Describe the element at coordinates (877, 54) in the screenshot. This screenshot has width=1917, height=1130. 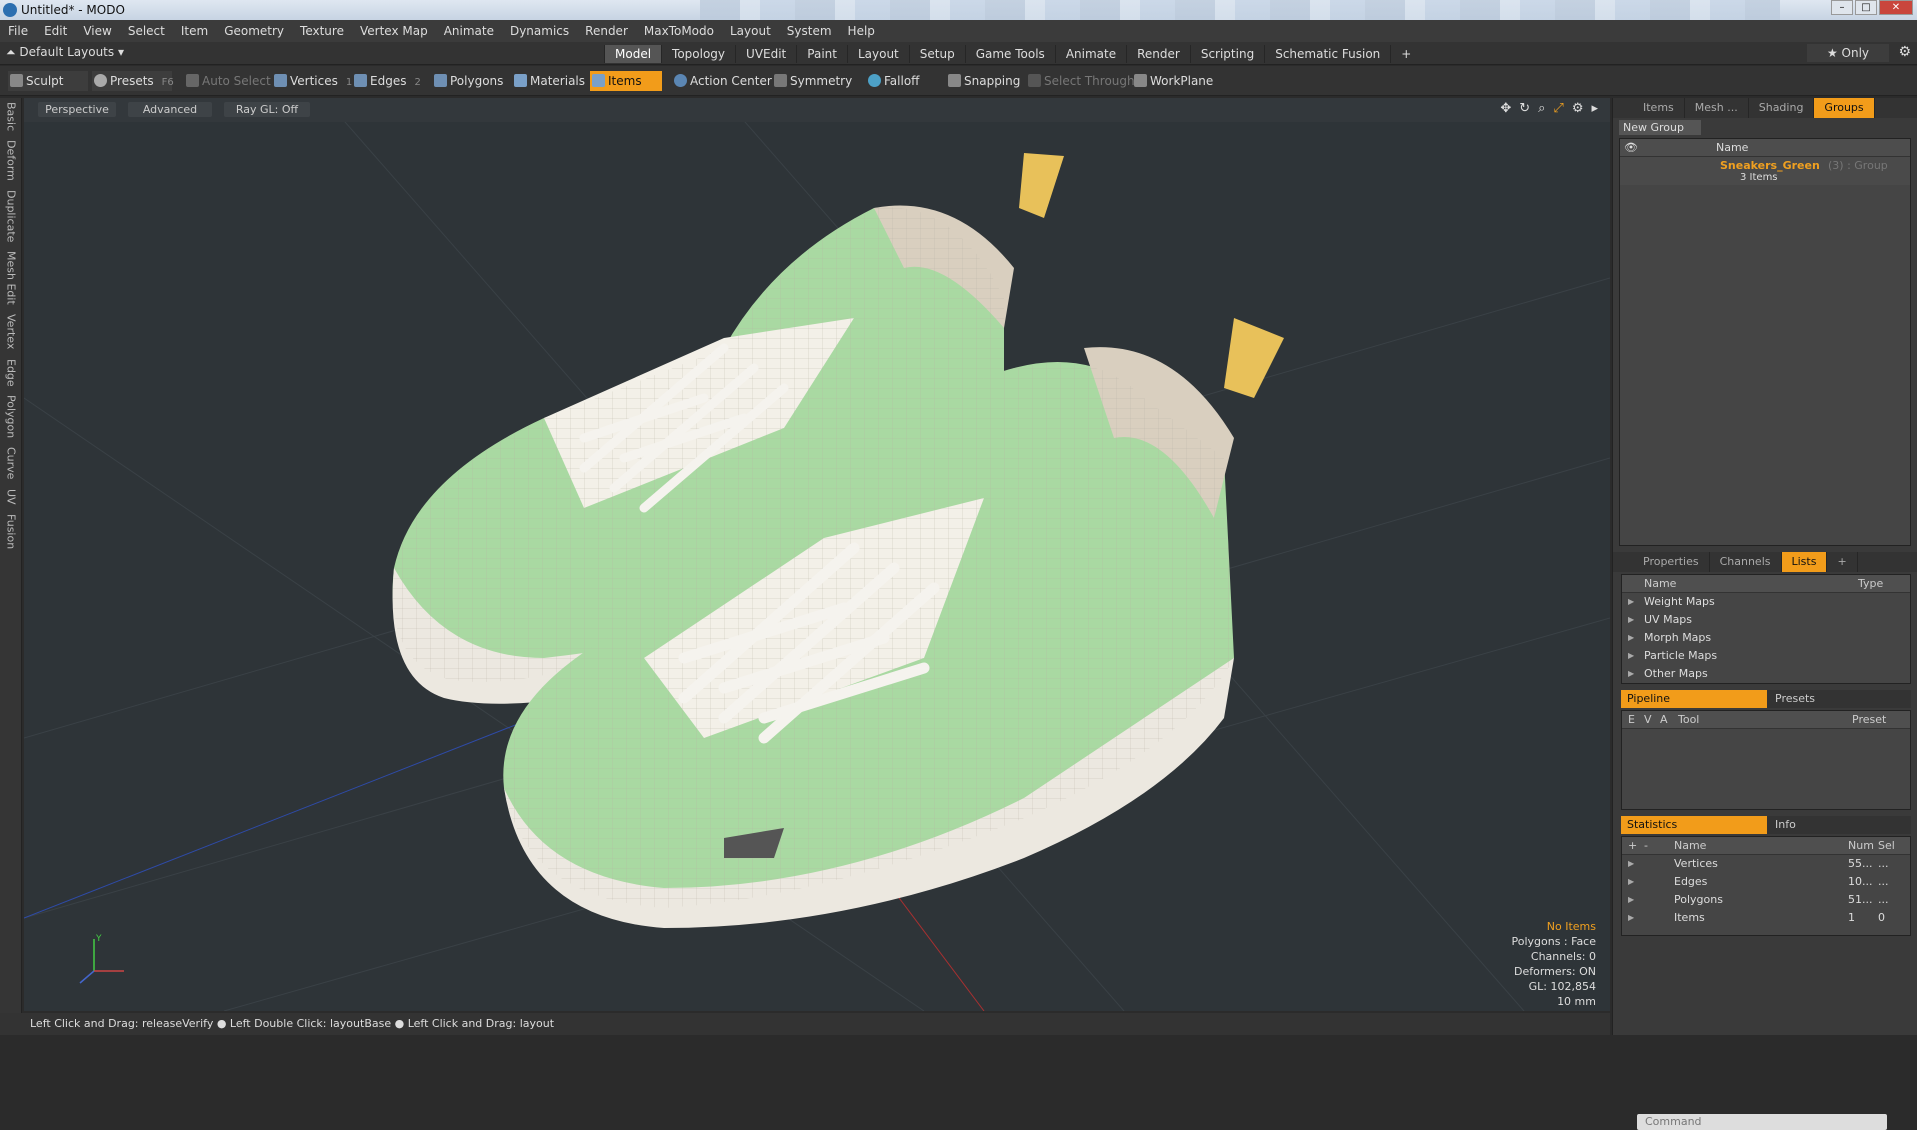
I see `tab-layout: Layout` at that location.